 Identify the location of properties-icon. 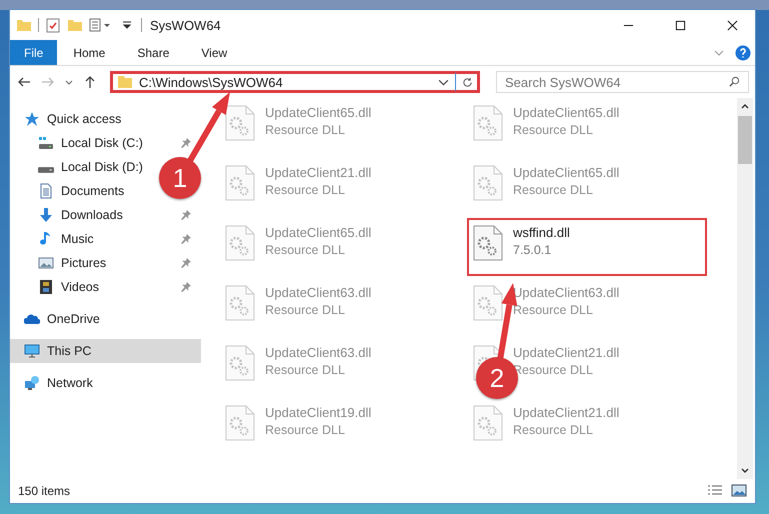
(101, 25).